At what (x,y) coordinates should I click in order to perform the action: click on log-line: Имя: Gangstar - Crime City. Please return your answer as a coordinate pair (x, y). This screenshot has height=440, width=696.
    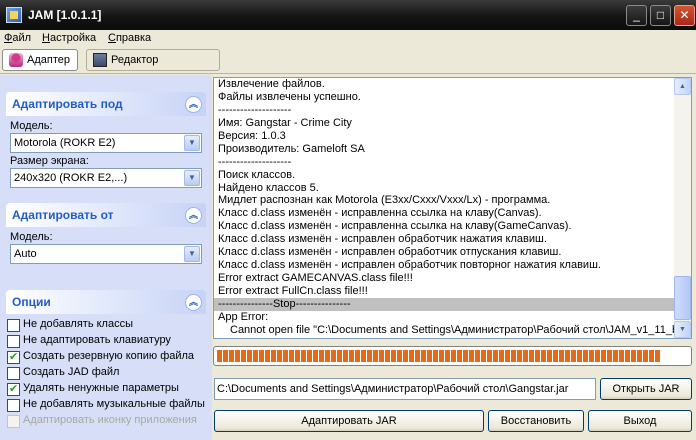
    Looking at the image, I should click on (285, 122).